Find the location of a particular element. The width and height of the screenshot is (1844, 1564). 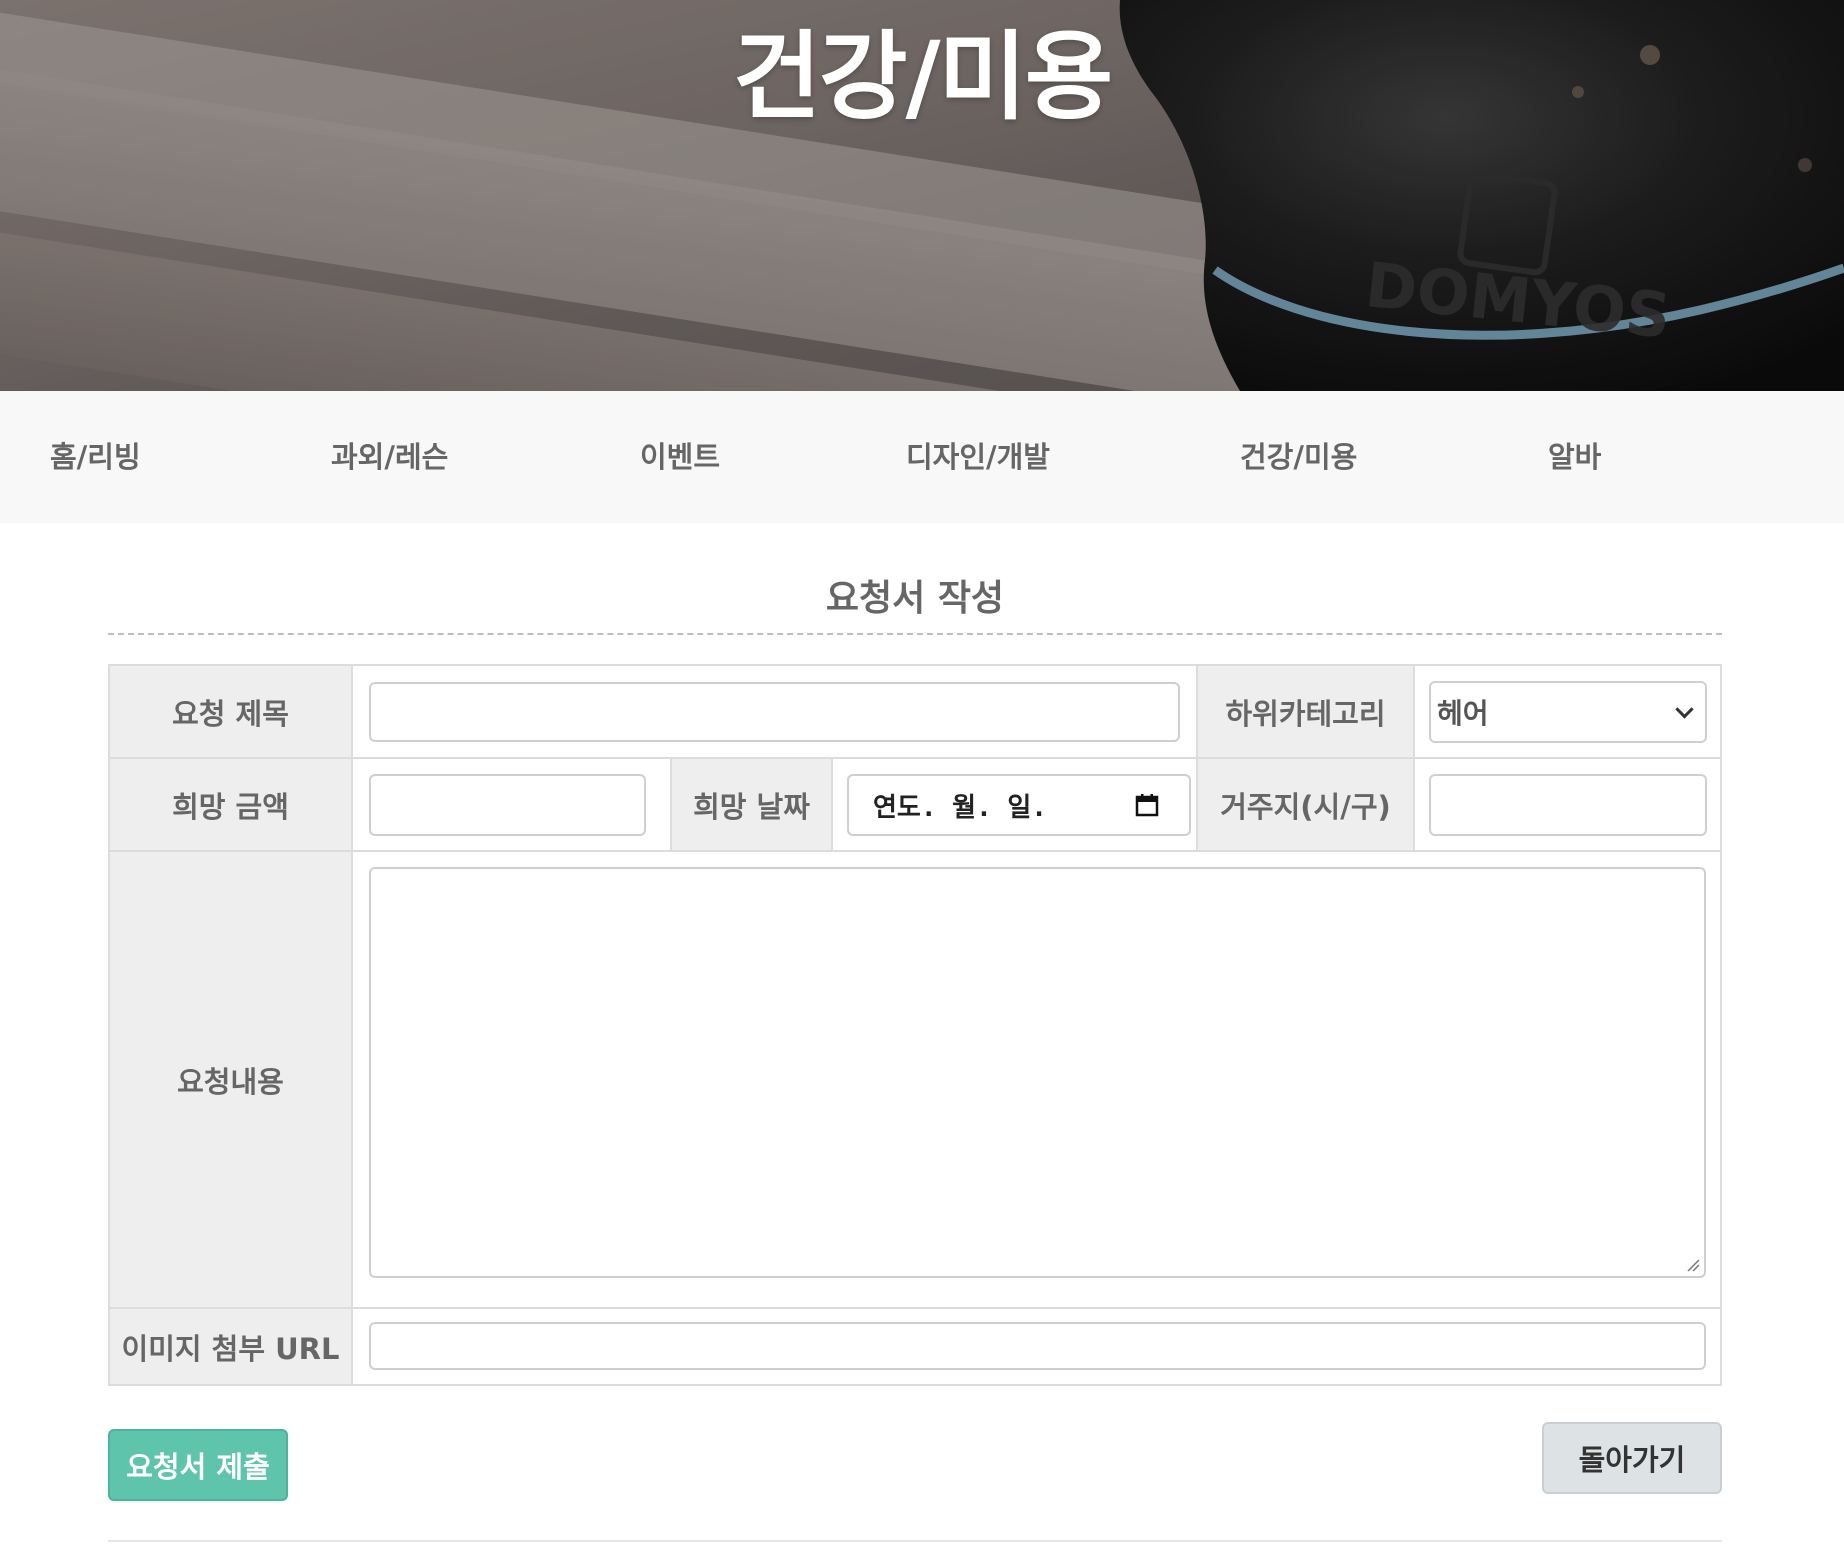

label-desired-date: 희망 날짜 is located at coordinates (752, 805).